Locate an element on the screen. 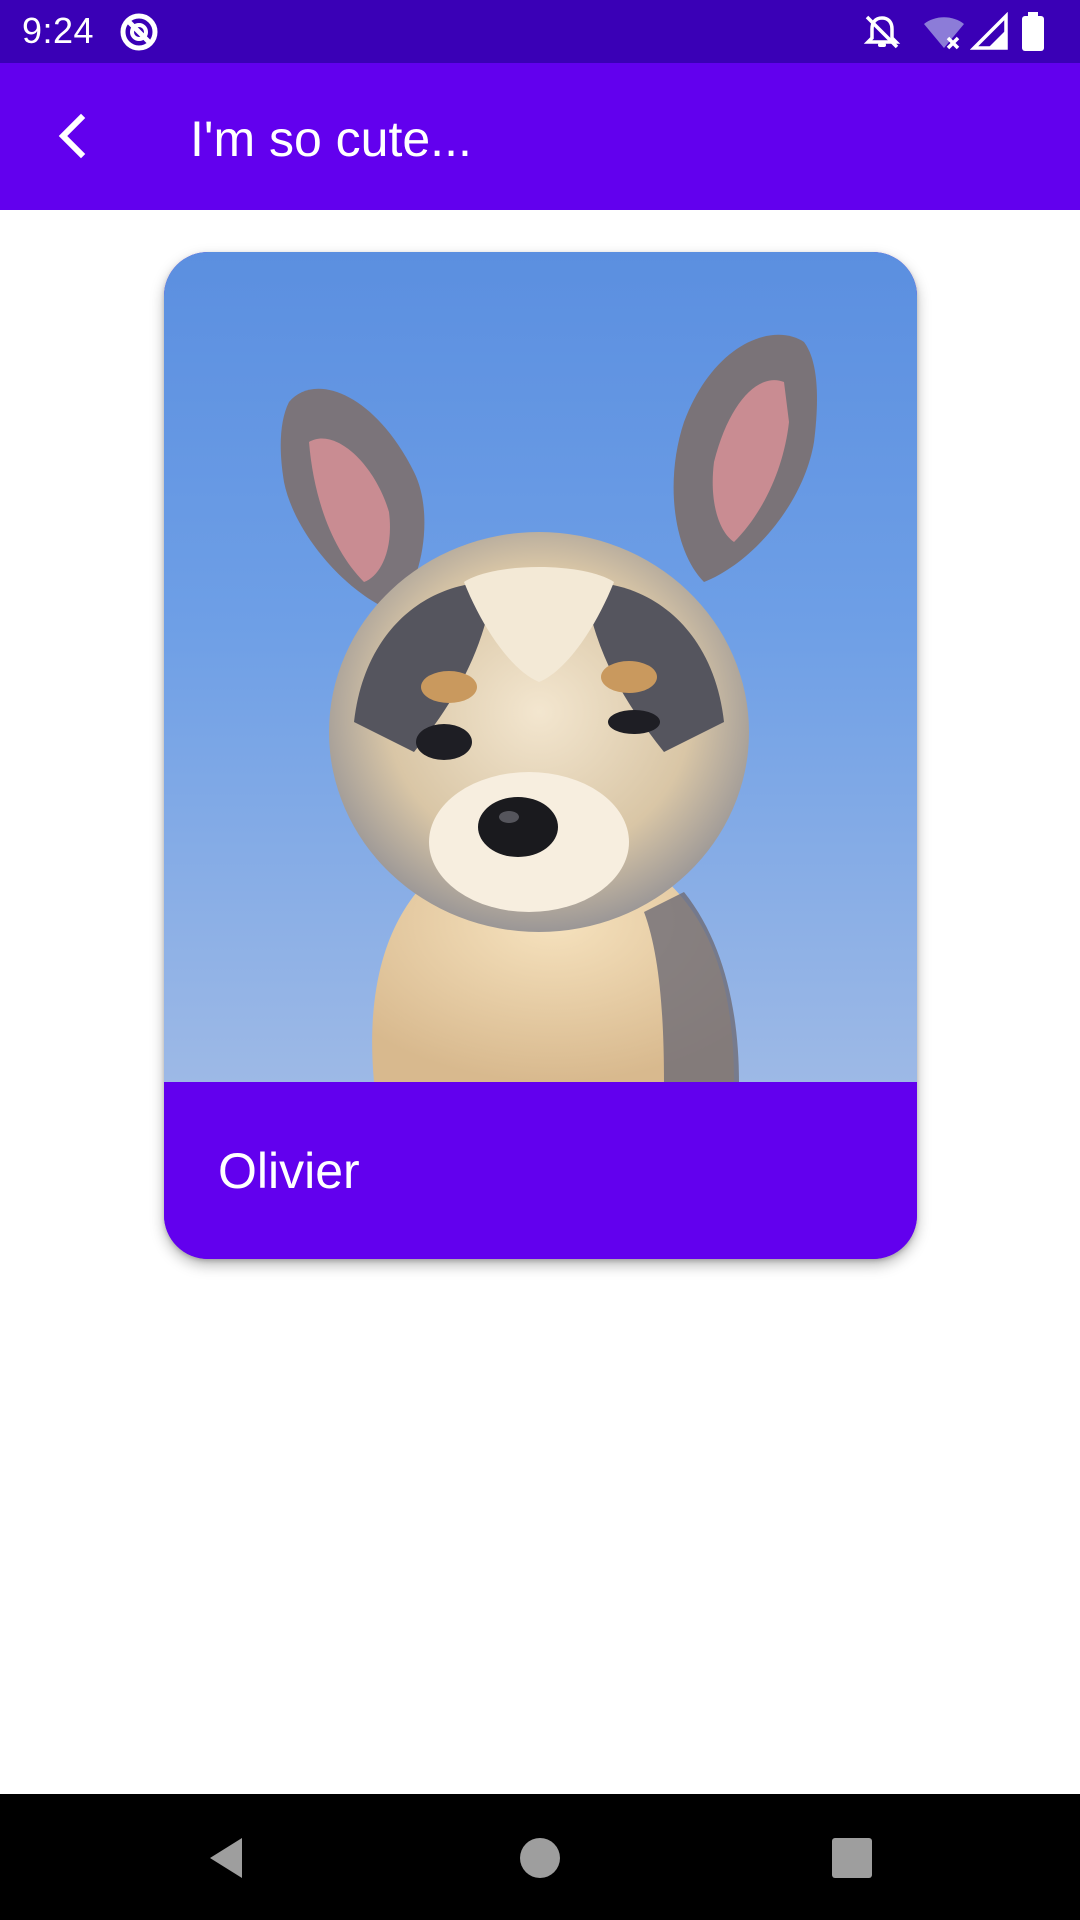 Image resolution: width=1080 pixels, height=1920 pixels. status-time: 9:24 is located at coordinates (58, 30).